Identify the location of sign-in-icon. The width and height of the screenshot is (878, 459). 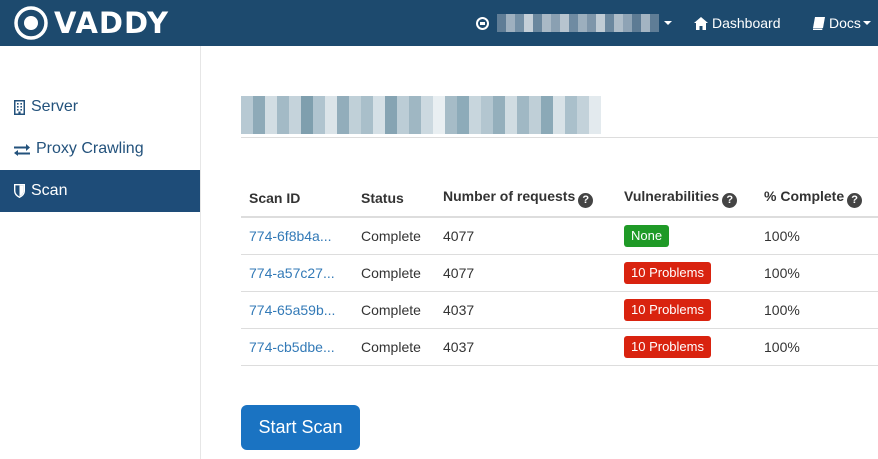
(482, 23).